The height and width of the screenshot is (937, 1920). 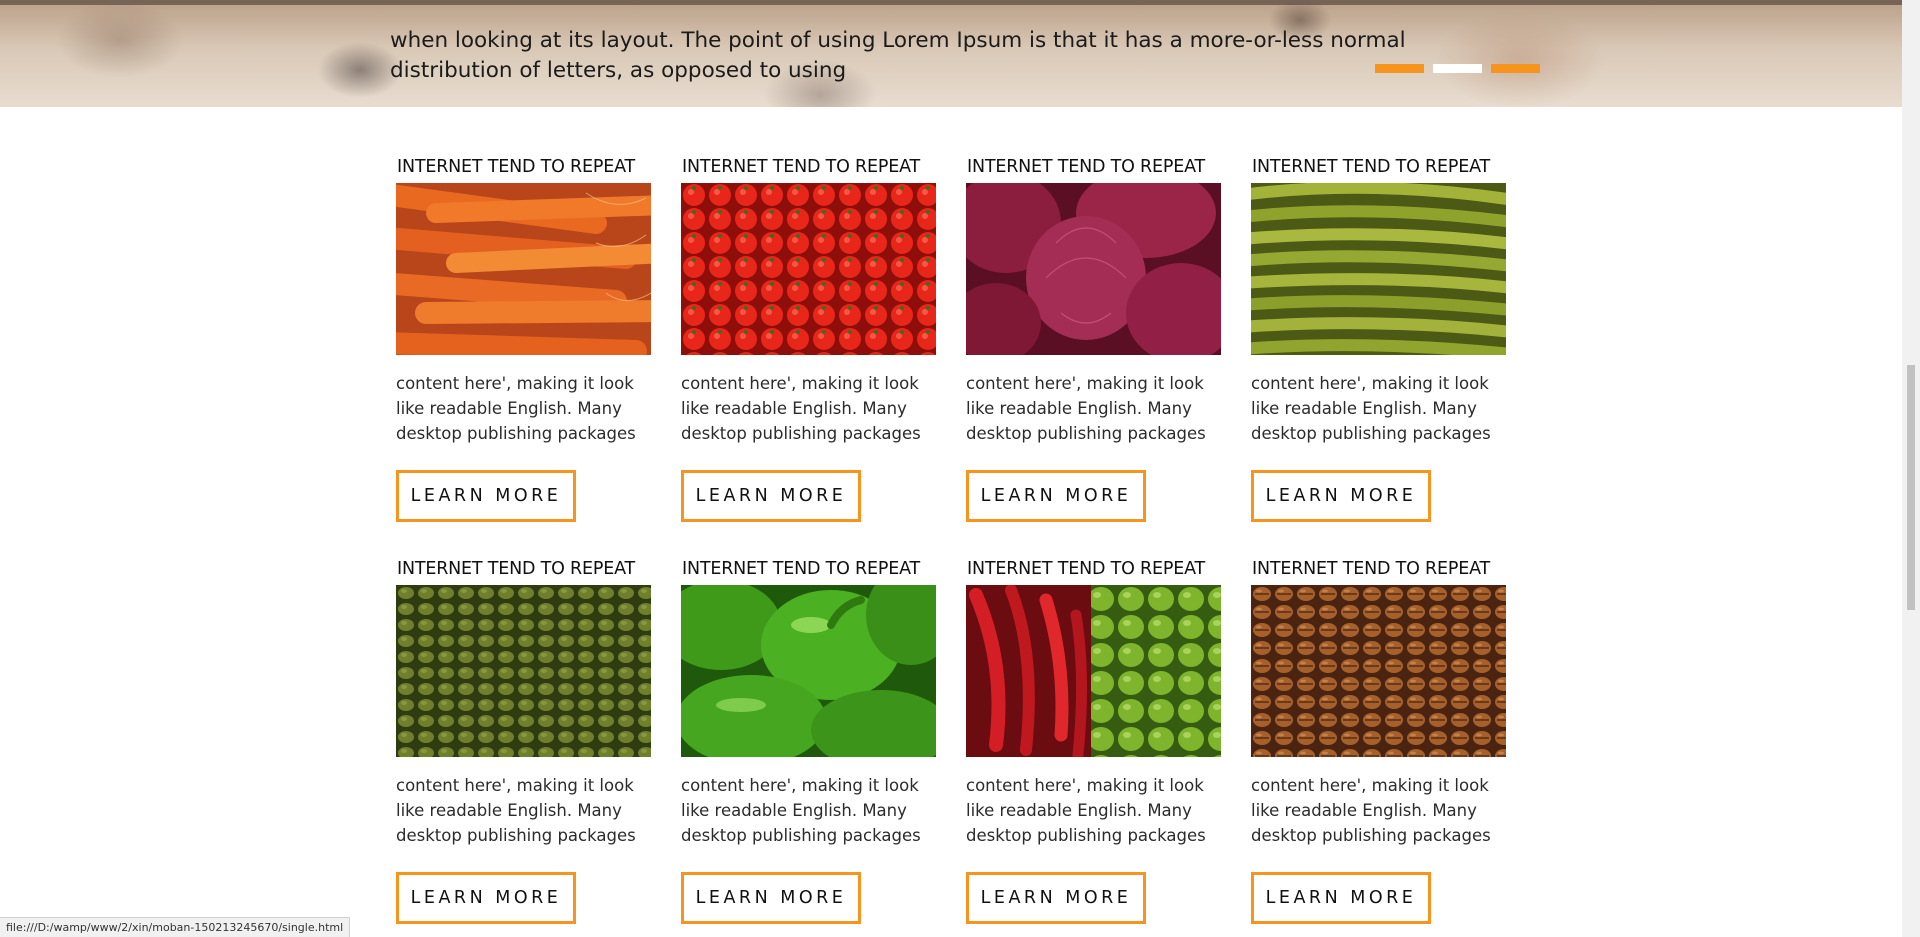 I want to click on red-onions-image, so click(x=1093, y=269).